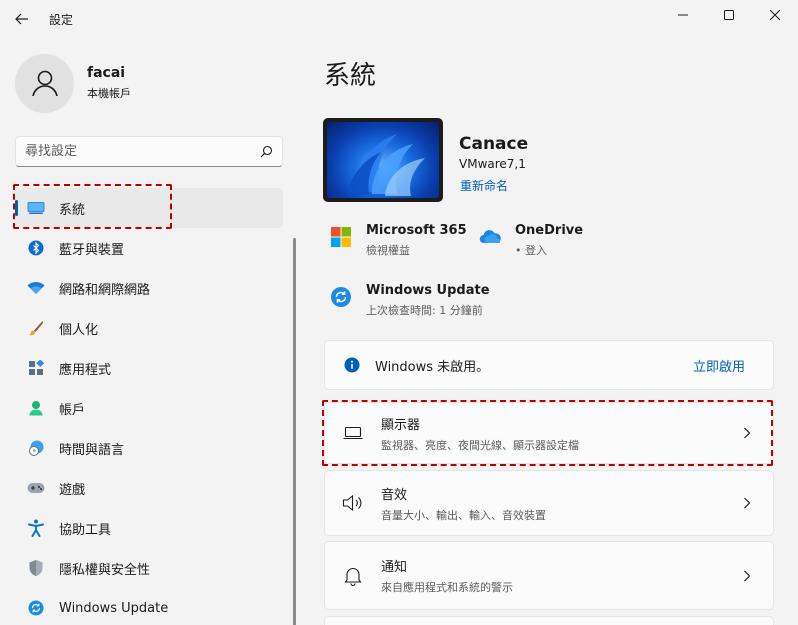  Describe the element at coordinates (352, 365) in the screenshot. I see `info-icon` at that location.